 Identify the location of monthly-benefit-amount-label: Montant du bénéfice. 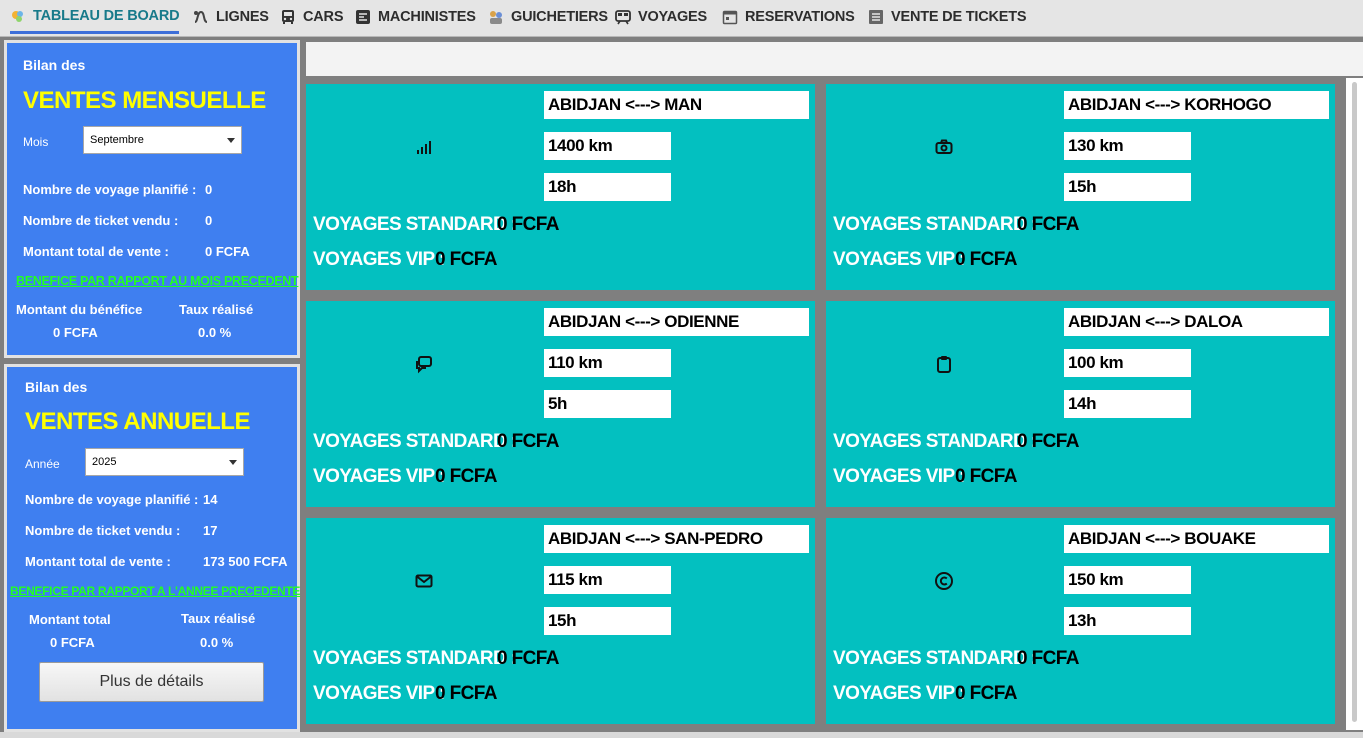
(79, 309).